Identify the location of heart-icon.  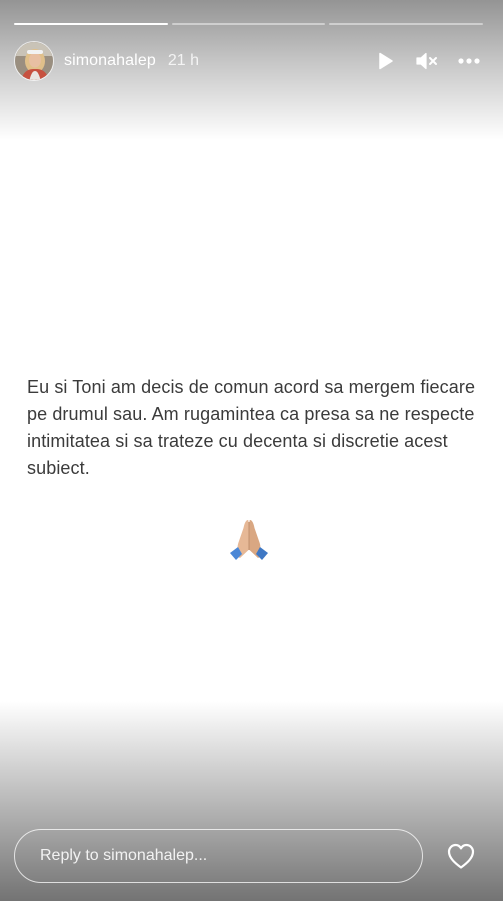
(461, 856).